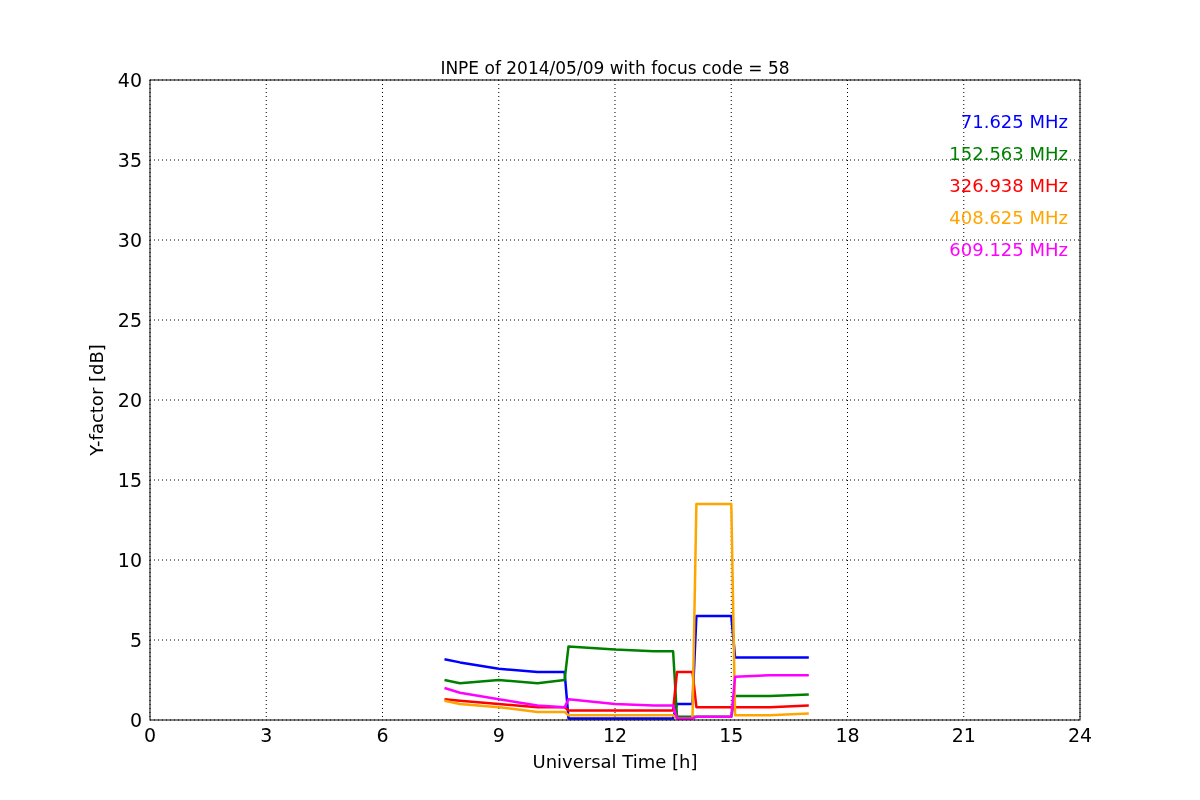 This screenshot has height=800, width=1200. I want to click on y-tick-label: 40, so click(129, 80).